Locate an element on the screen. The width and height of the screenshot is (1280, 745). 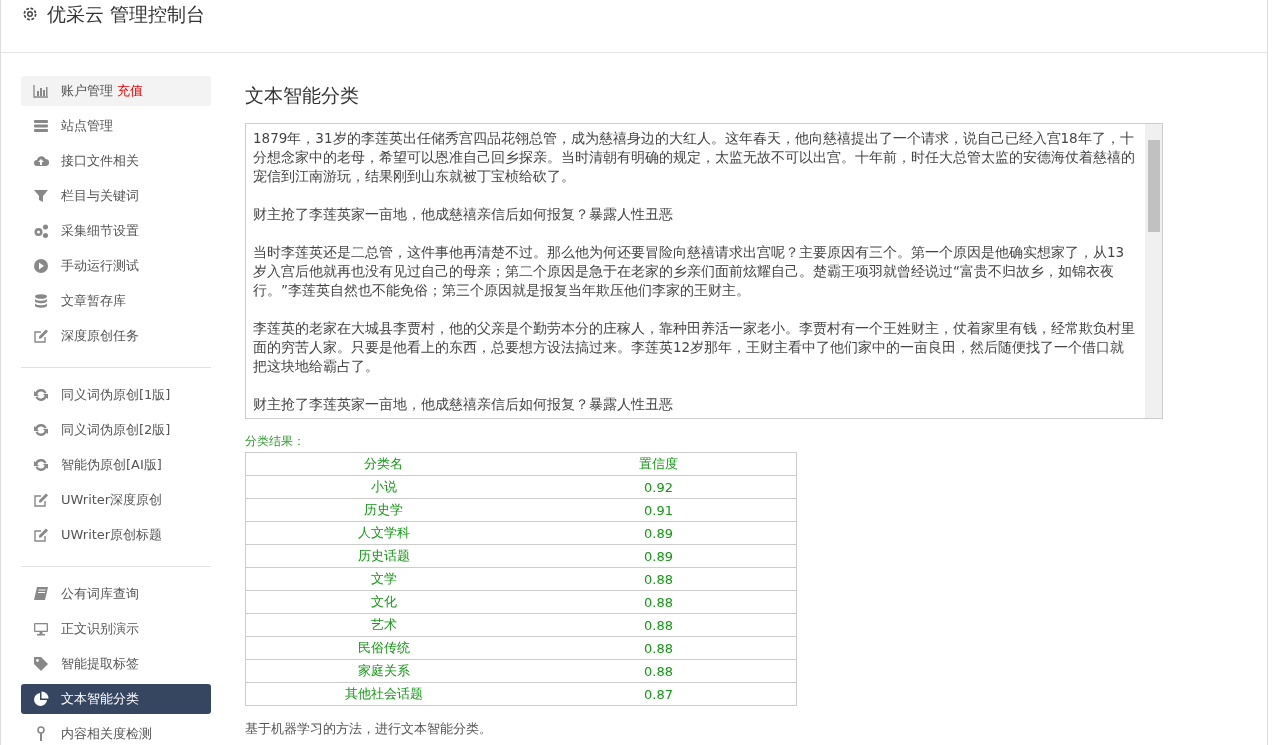
table-cell: 0.91 is located at coordinates (659, 510).